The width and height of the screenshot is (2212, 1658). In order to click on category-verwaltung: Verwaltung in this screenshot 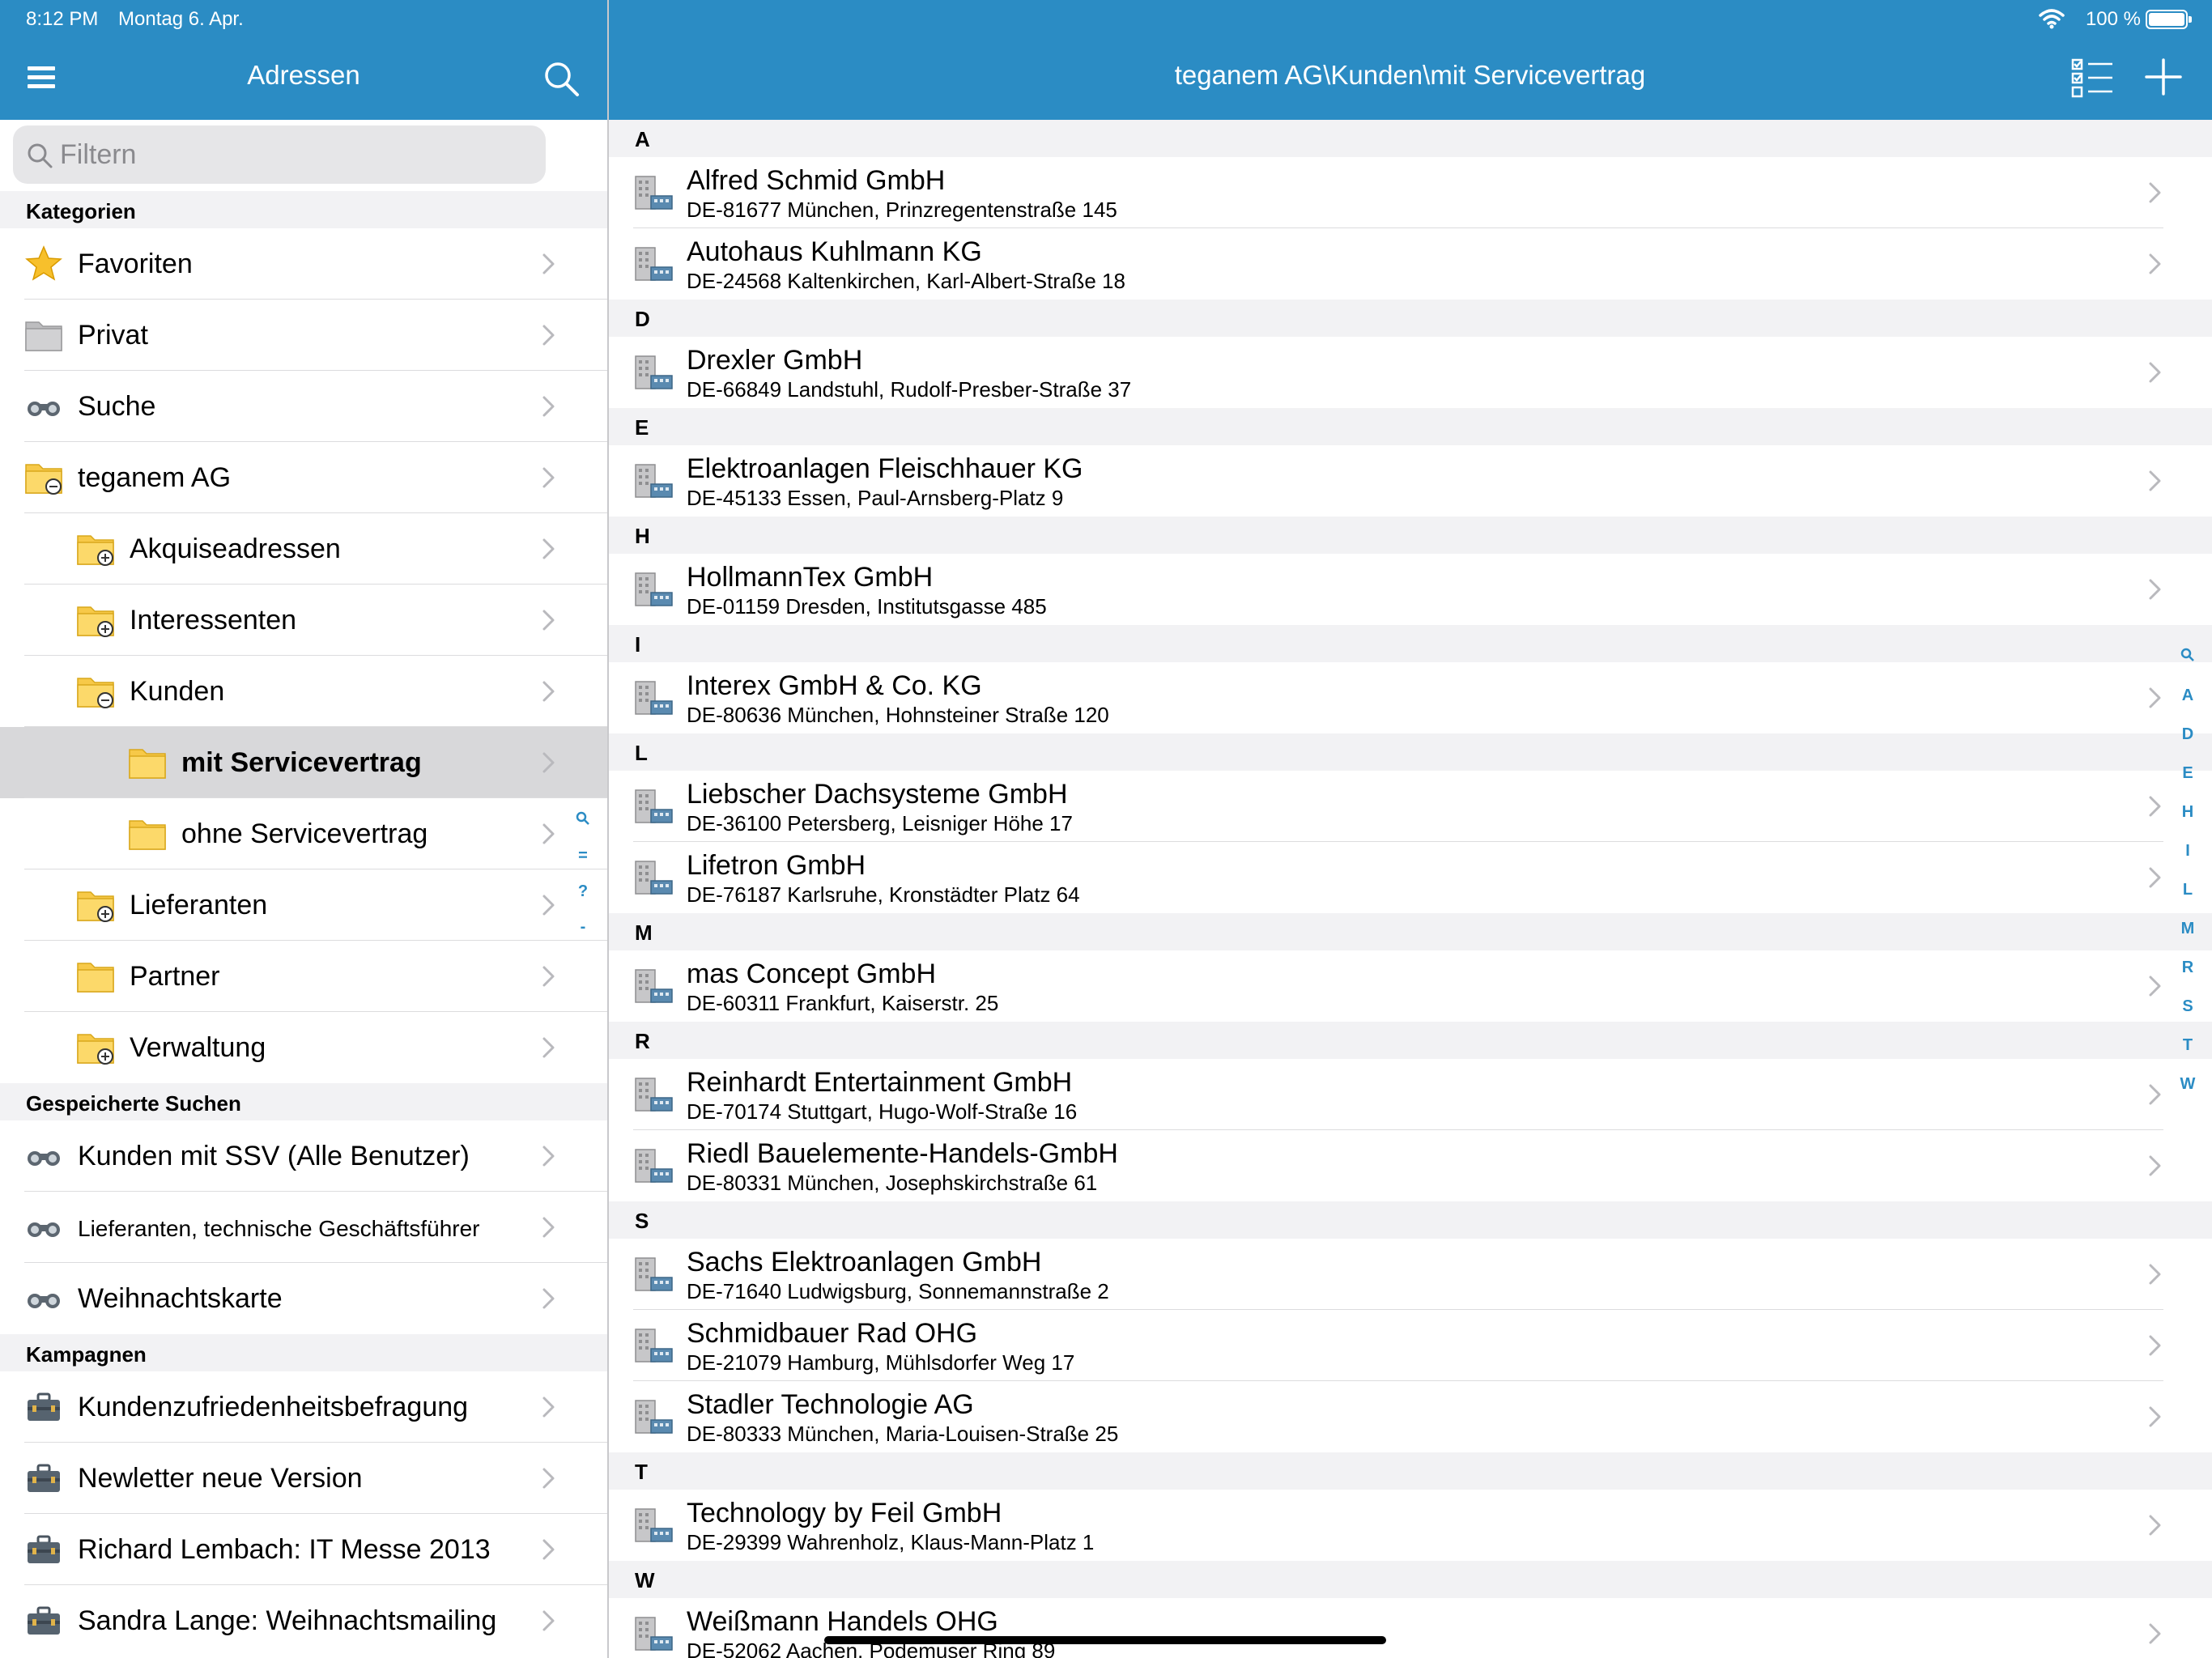, I will do `click(303, 1047)`.